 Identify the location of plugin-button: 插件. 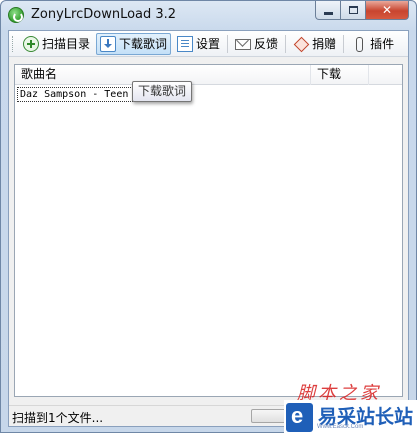
(372, 44).